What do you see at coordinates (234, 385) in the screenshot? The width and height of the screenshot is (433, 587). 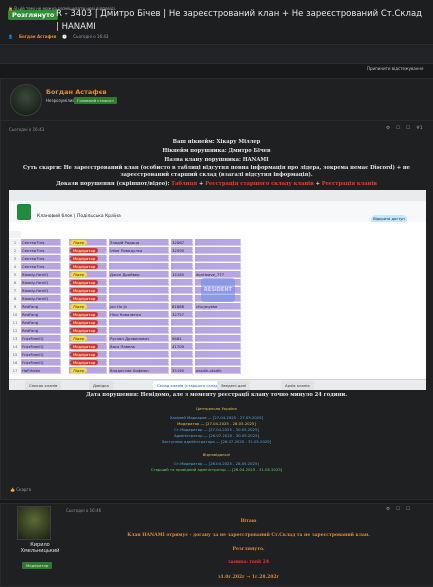 I see `sheet-tab: Зведені дані` at bounding box center [234, 385].